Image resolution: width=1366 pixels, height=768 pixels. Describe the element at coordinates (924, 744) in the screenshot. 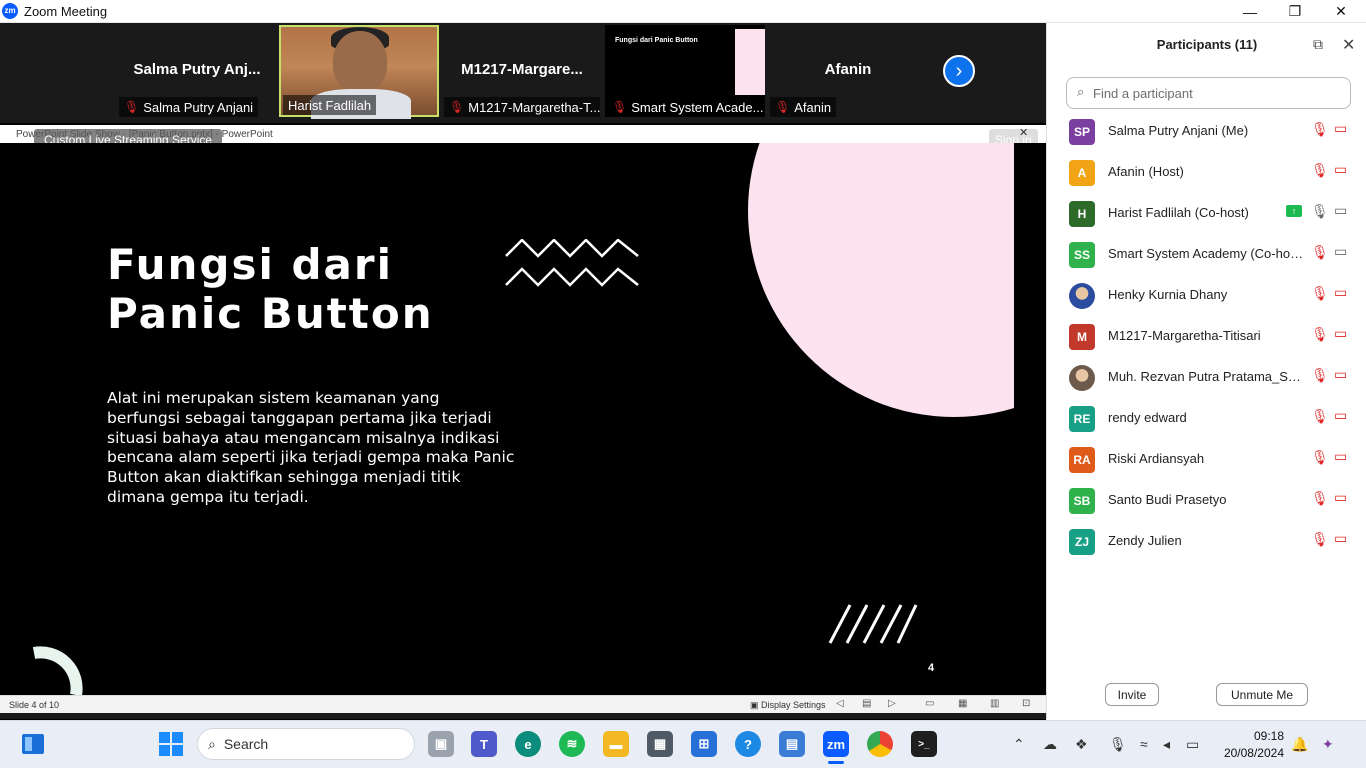

I see `terminal-icon: >_` at that location.